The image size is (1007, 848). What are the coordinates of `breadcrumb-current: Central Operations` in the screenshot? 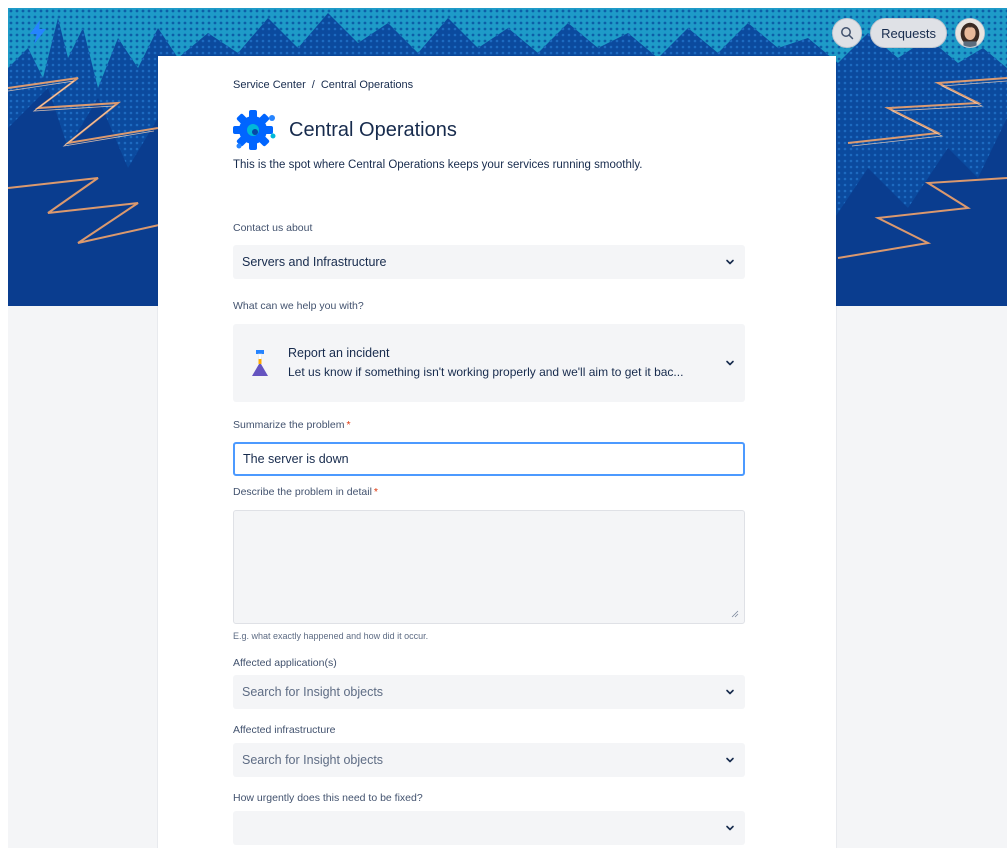 It's located at (367, 85).